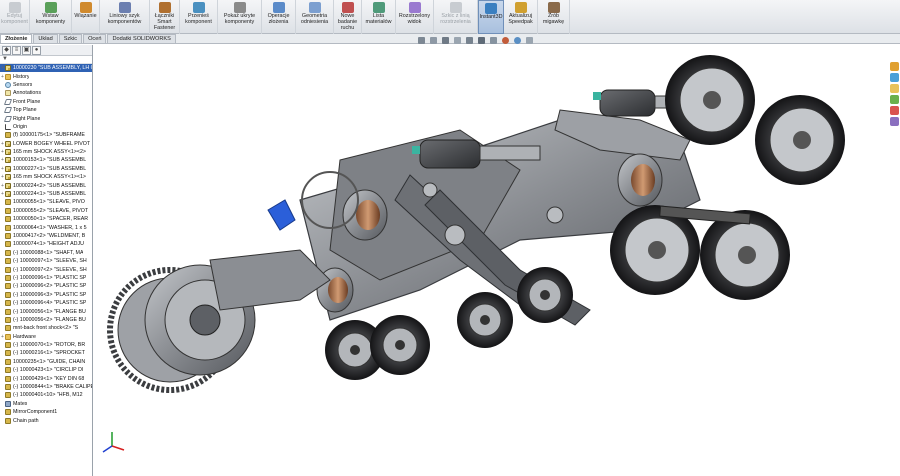 The height and width of the screenshot is (476, 900). What do you see at coordinates (49, 345) in the screenshot?
I see `tree-row-label: (-) 10000070<1> "ROTOR, BR` at bounding box center [49, 345].